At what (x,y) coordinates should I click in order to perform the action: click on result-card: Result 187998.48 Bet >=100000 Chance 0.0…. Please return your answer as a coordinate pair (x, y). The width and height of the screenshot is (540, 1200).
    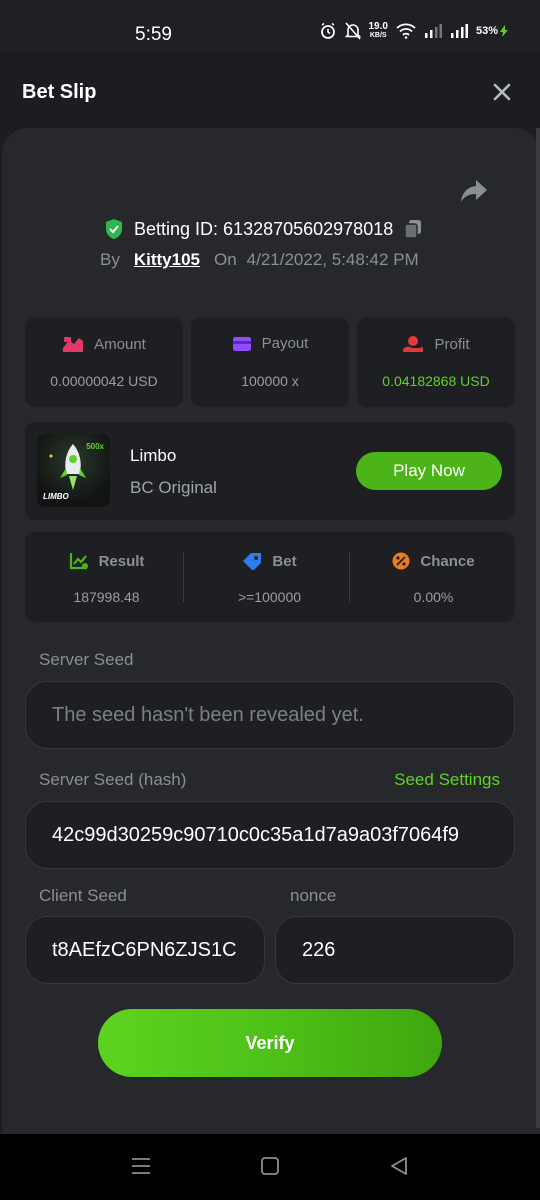
    Looking at the image, I should click on (270, 577).